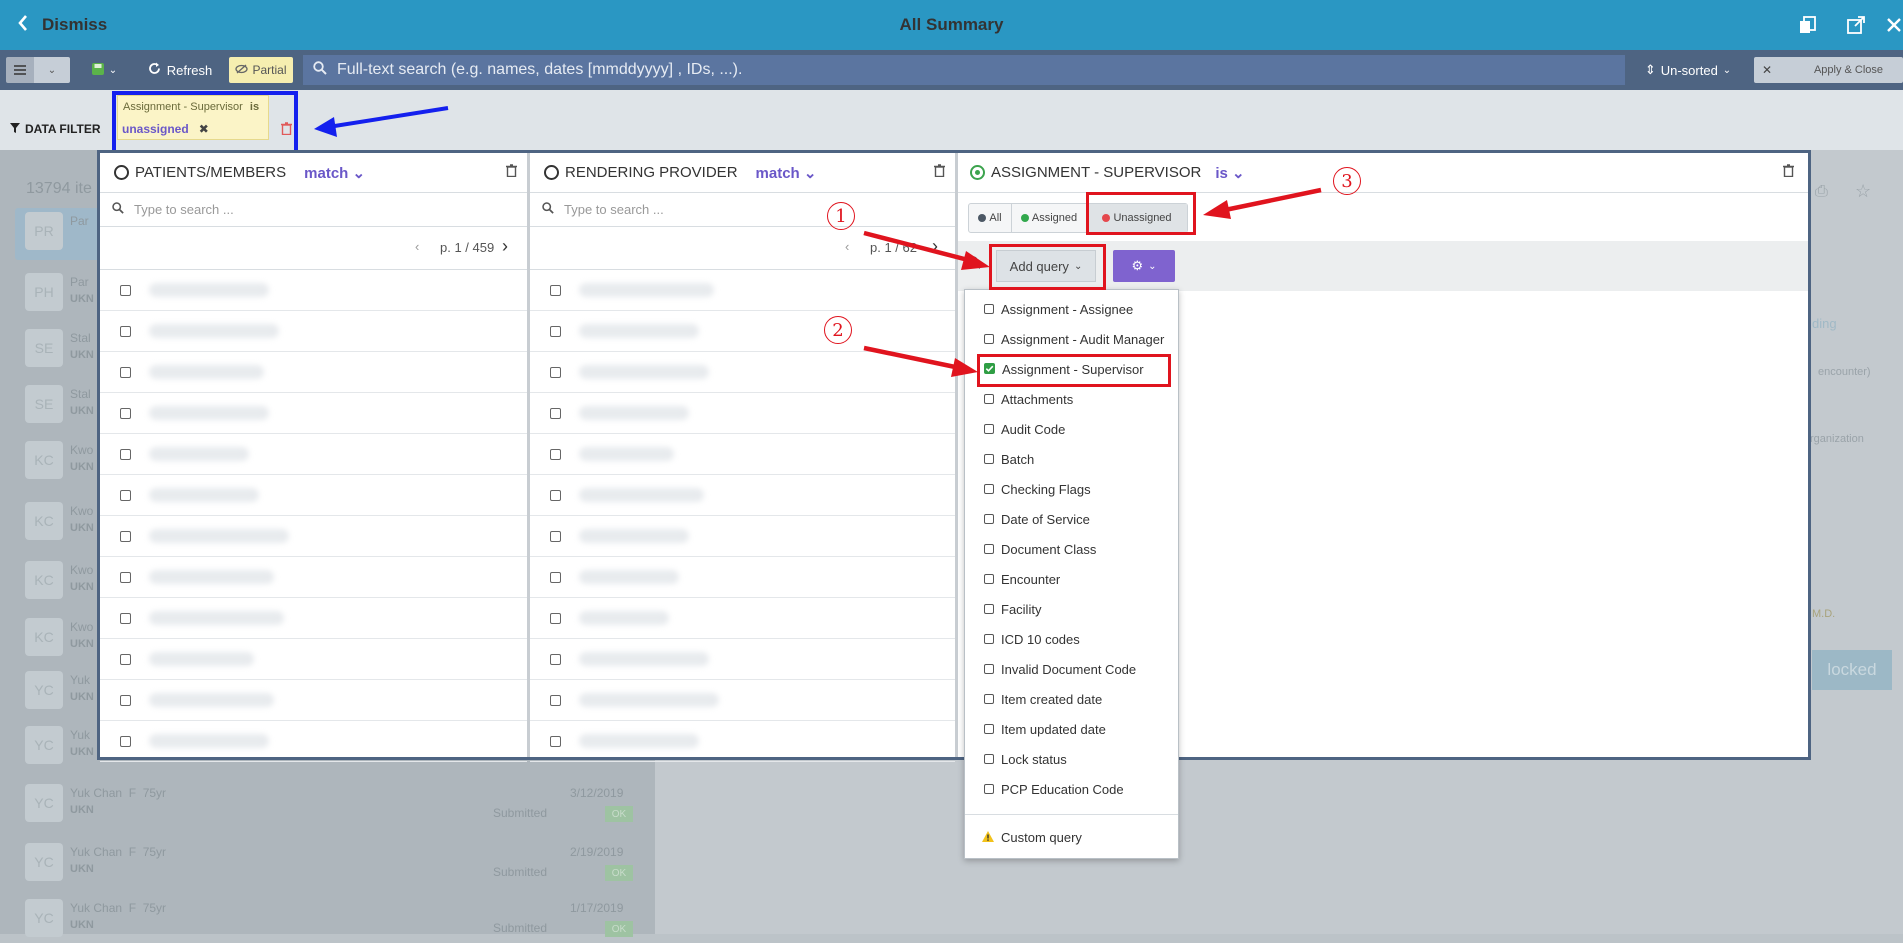  What do you see at coordinates (1071, 399) in the screenshot?
I see `query-field-item: Attachments` at bounding box center [1071, 399].